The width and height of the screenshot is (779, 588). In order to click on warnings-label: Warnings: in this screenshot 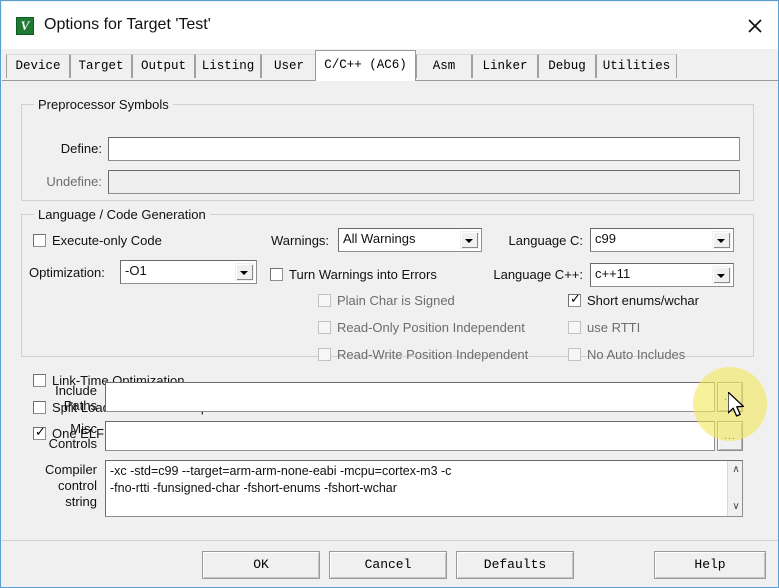, I will do `click(300, 240)`.